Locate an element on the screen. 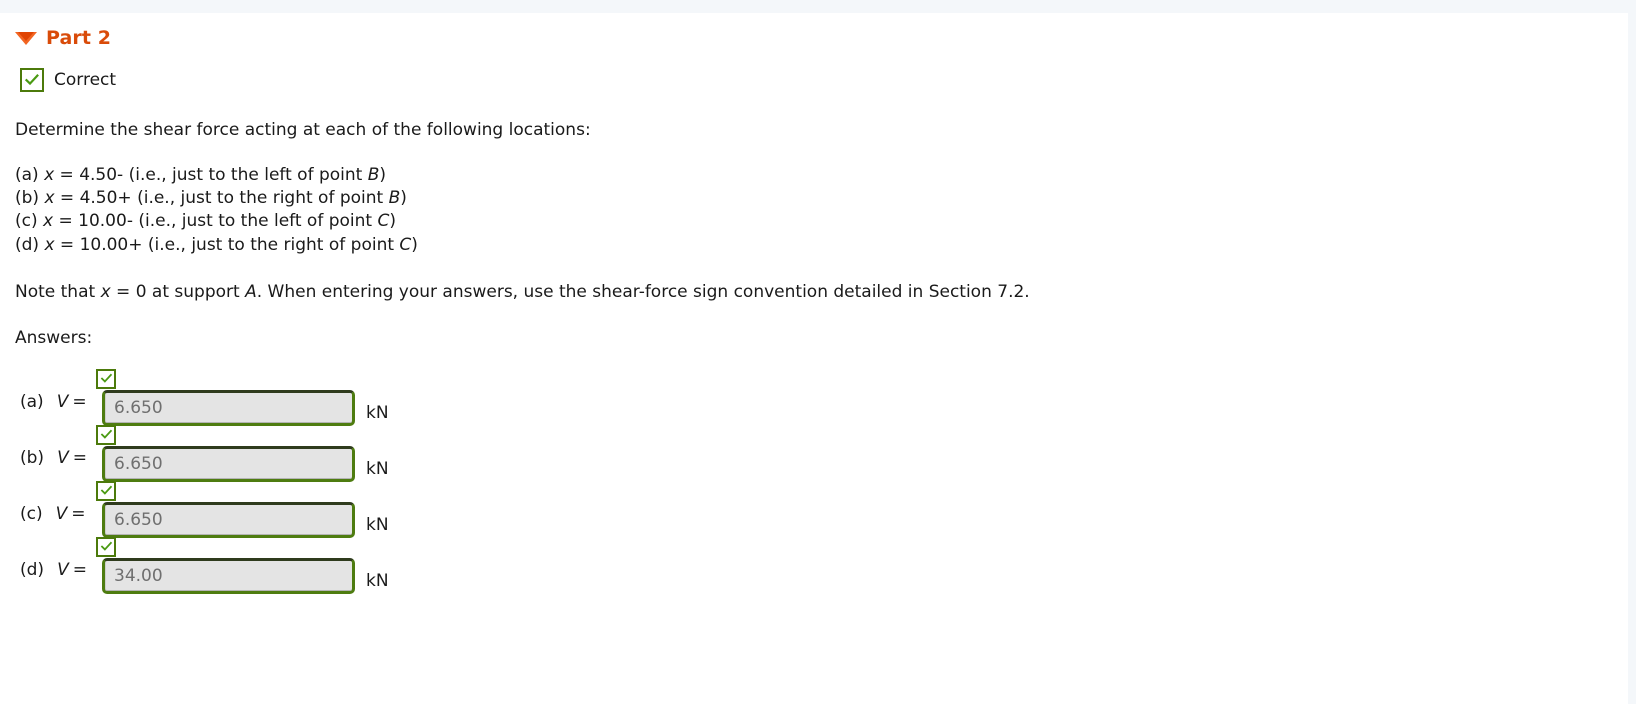 This screenshot has height=704, width=1636. answer-label: (d) V = is located at coordinates (61, 577).